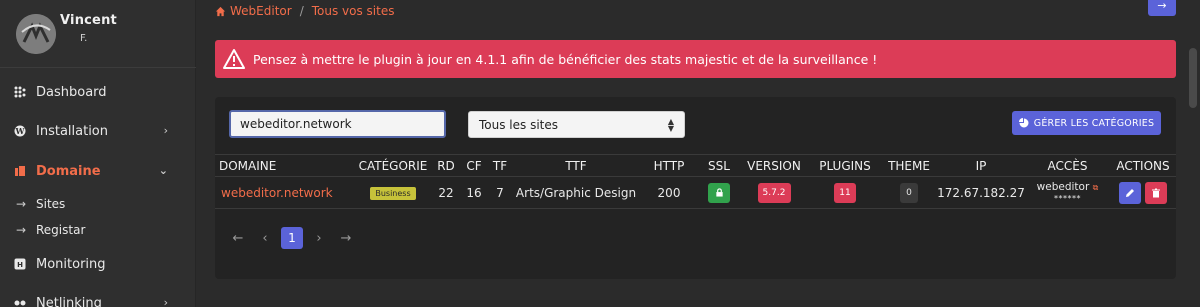 The image size is (1200, 307). I want to click on page-button-current: 1, so click(292, 238).